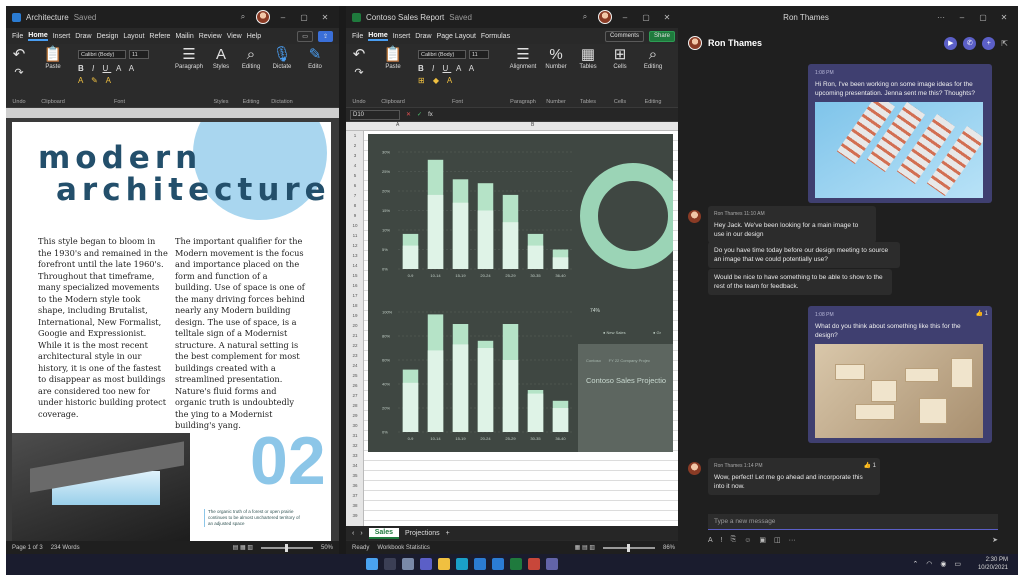  I want to click on row-header: 37, so click(355, 495).